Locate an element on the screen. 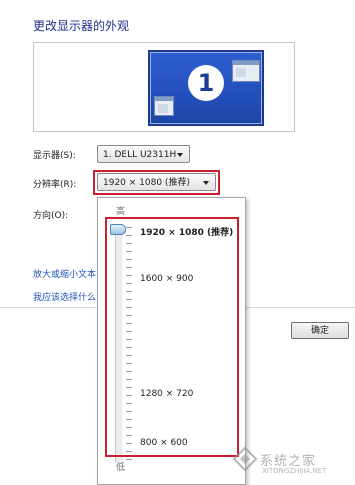 The image size is (355, 485). page-title: 更改显示器的外观 is located at coordinates (81, 26).